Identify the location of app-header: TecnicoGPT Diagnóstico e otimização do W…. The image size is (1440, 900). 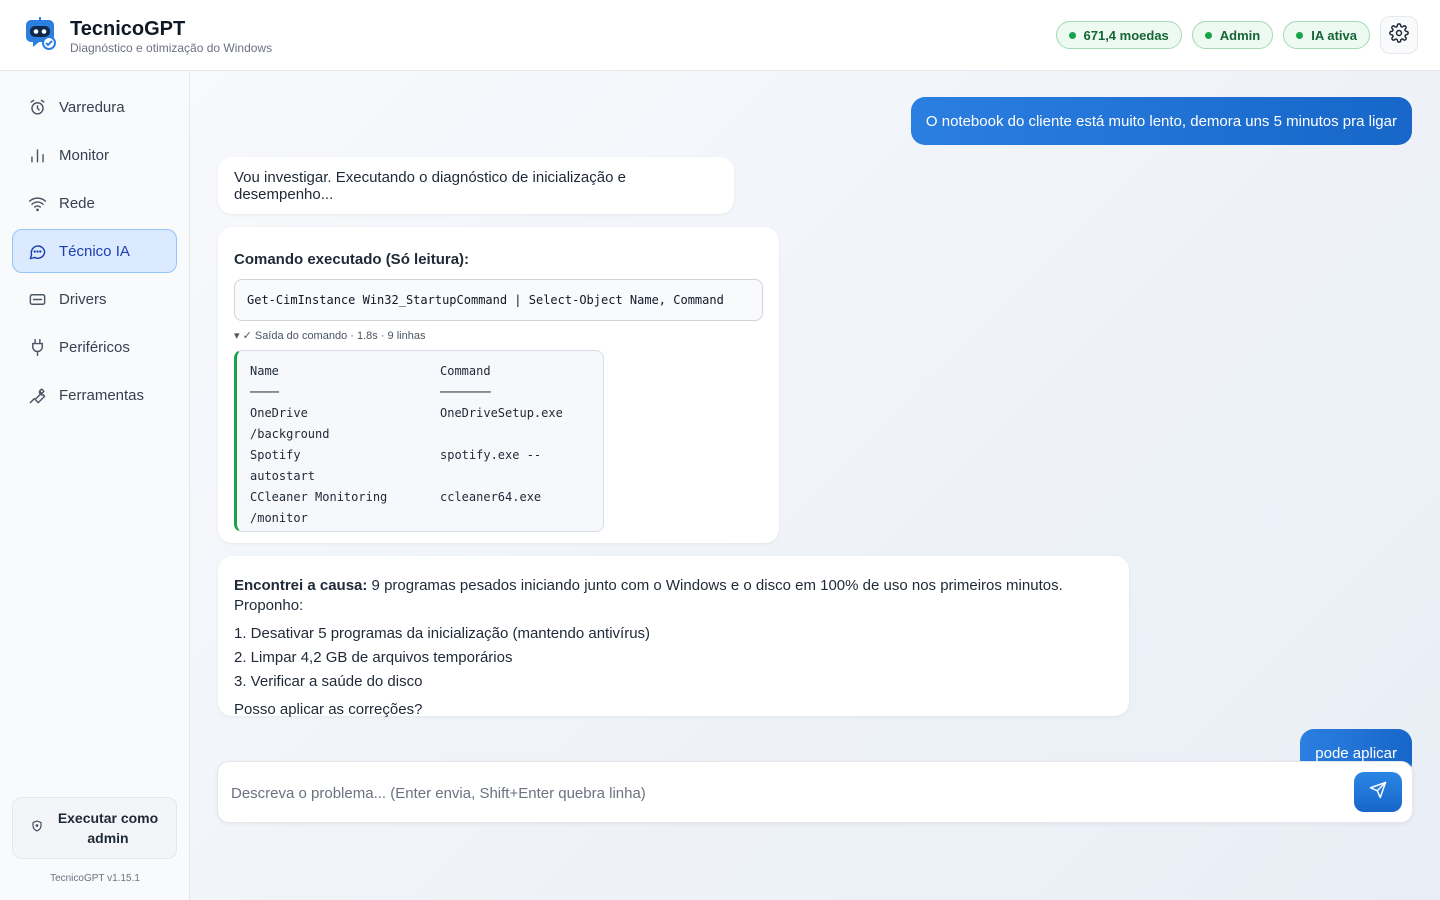
(720, 35).